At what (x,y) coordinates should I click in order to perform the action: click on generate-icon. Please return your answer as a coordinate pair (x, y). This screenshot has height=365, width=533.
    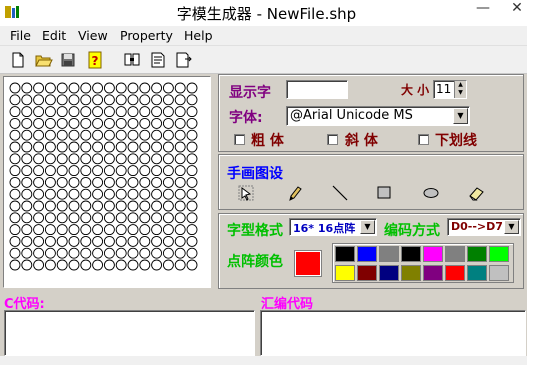
    Looking at the image, I should click on (158, 60).